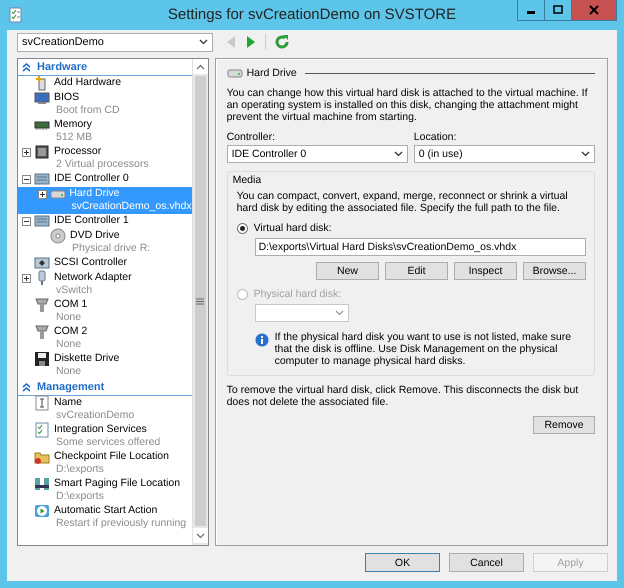 Image resolution: width=624 pixels, height=588 pixels. I want to click on item-detail: svCreationDemo_os.vhdx, so click(131, 206).